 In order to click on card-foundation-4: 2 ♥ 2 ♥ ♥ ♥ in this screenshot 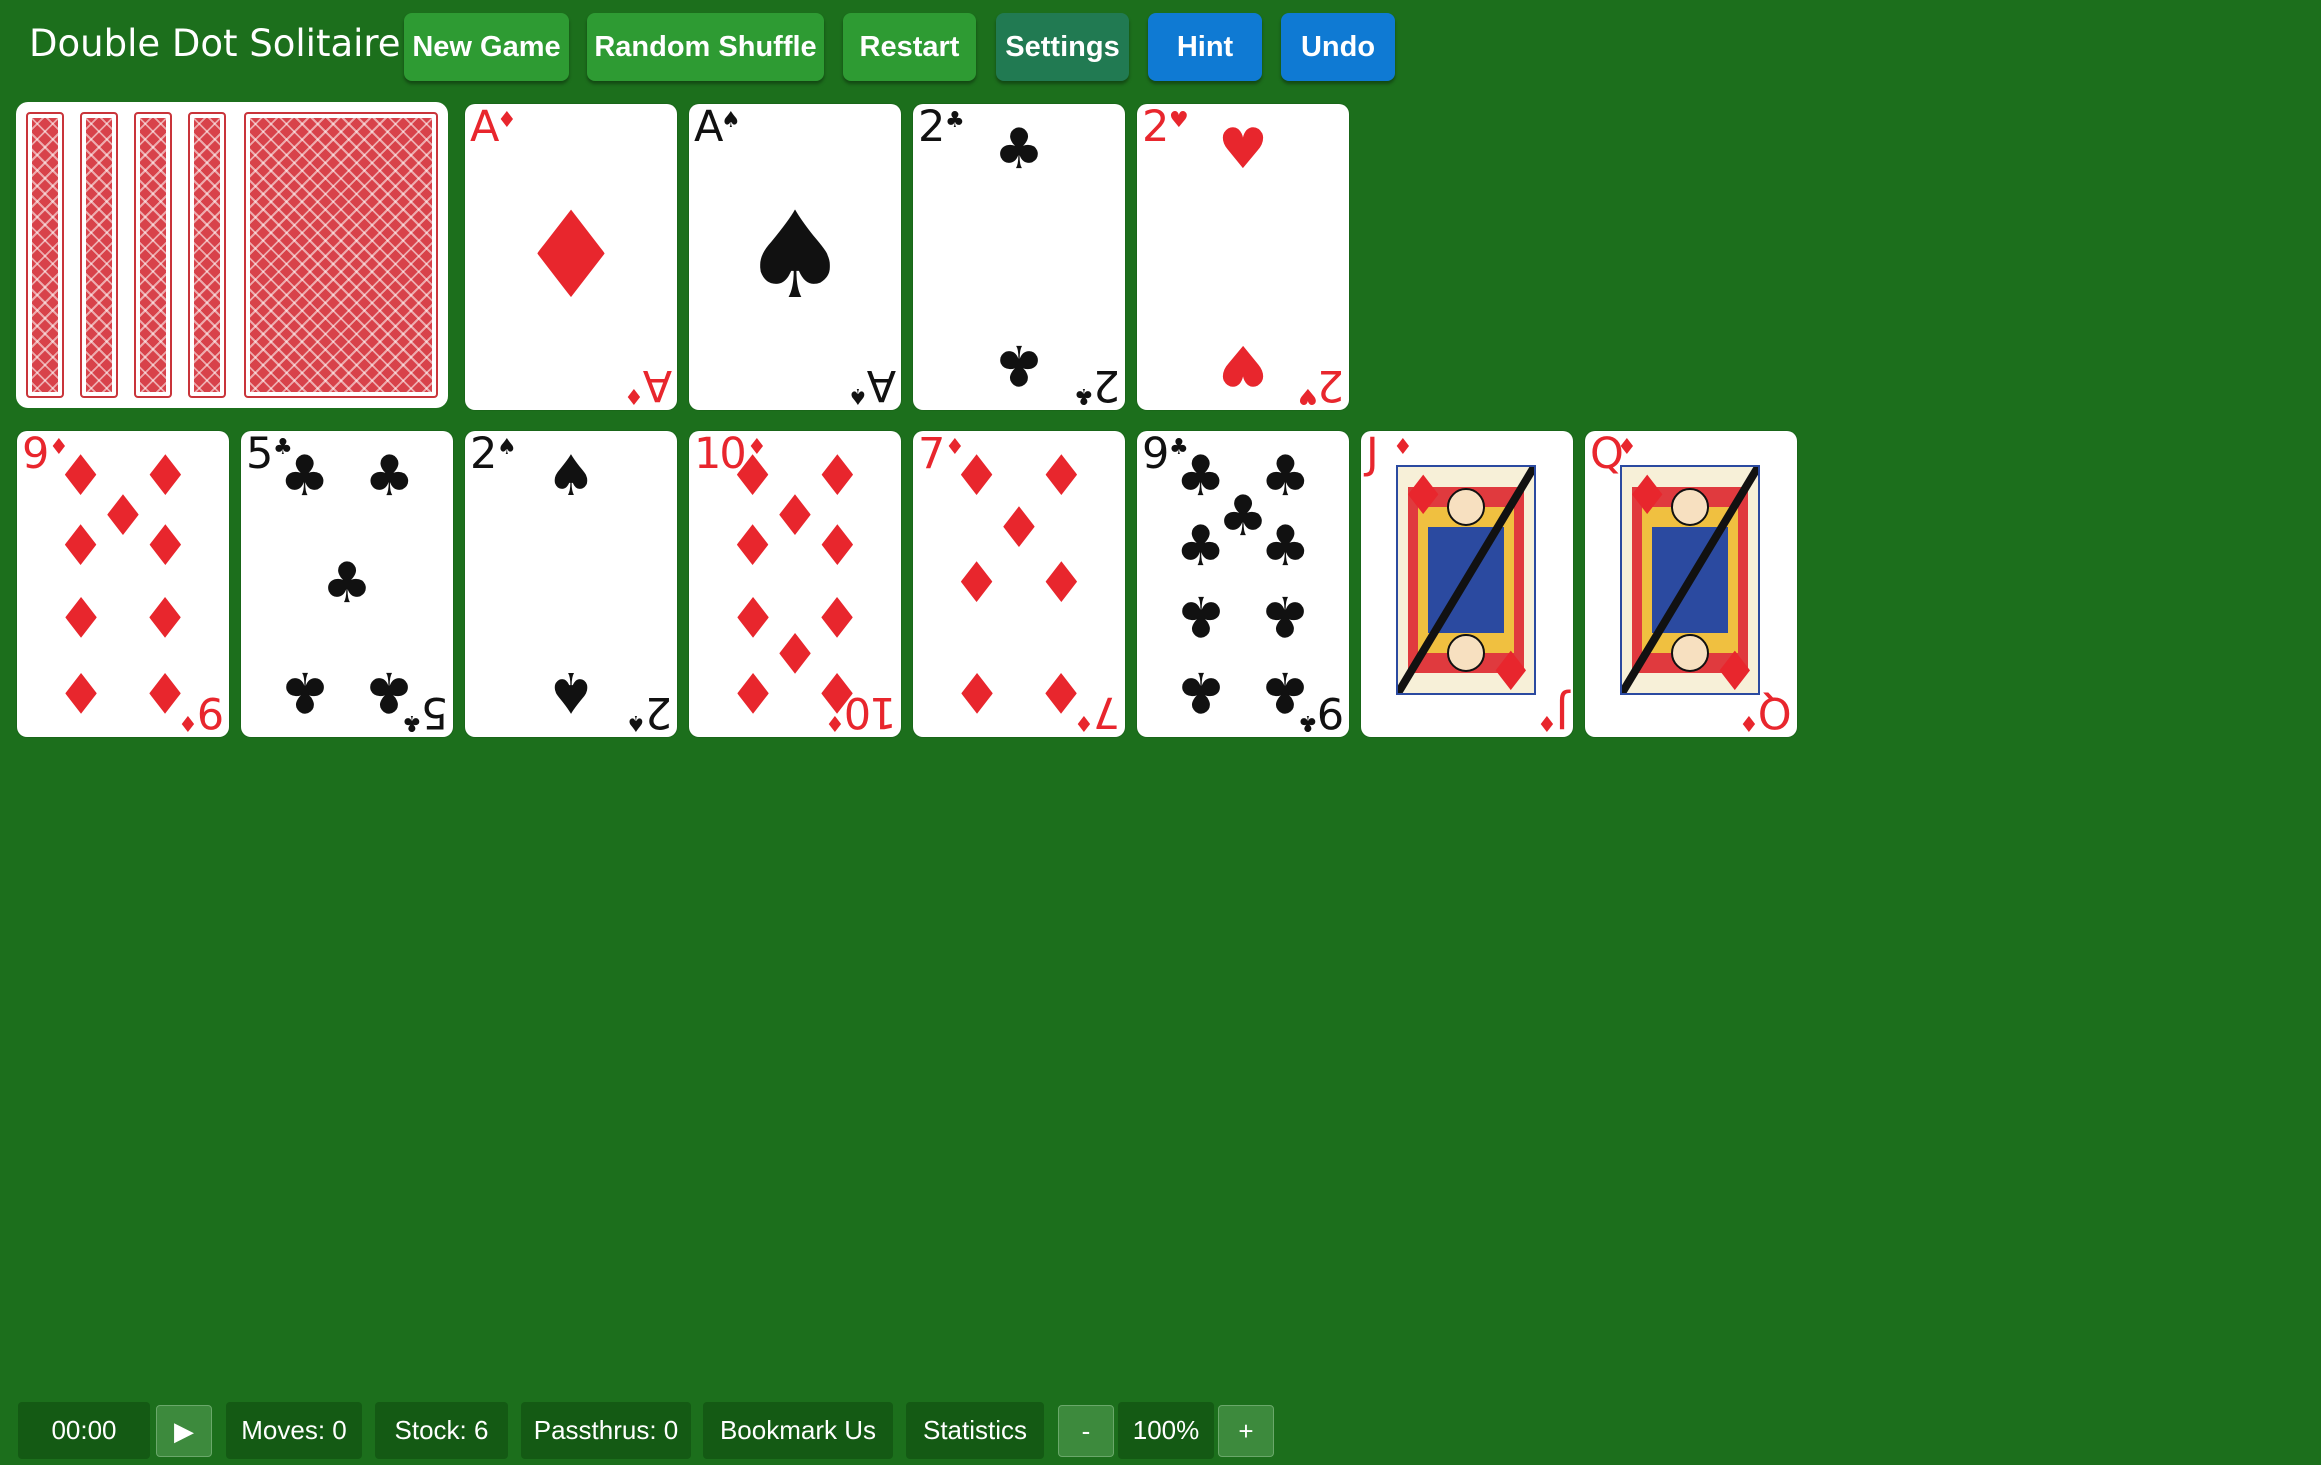, I will do `click(1243, 257)`.